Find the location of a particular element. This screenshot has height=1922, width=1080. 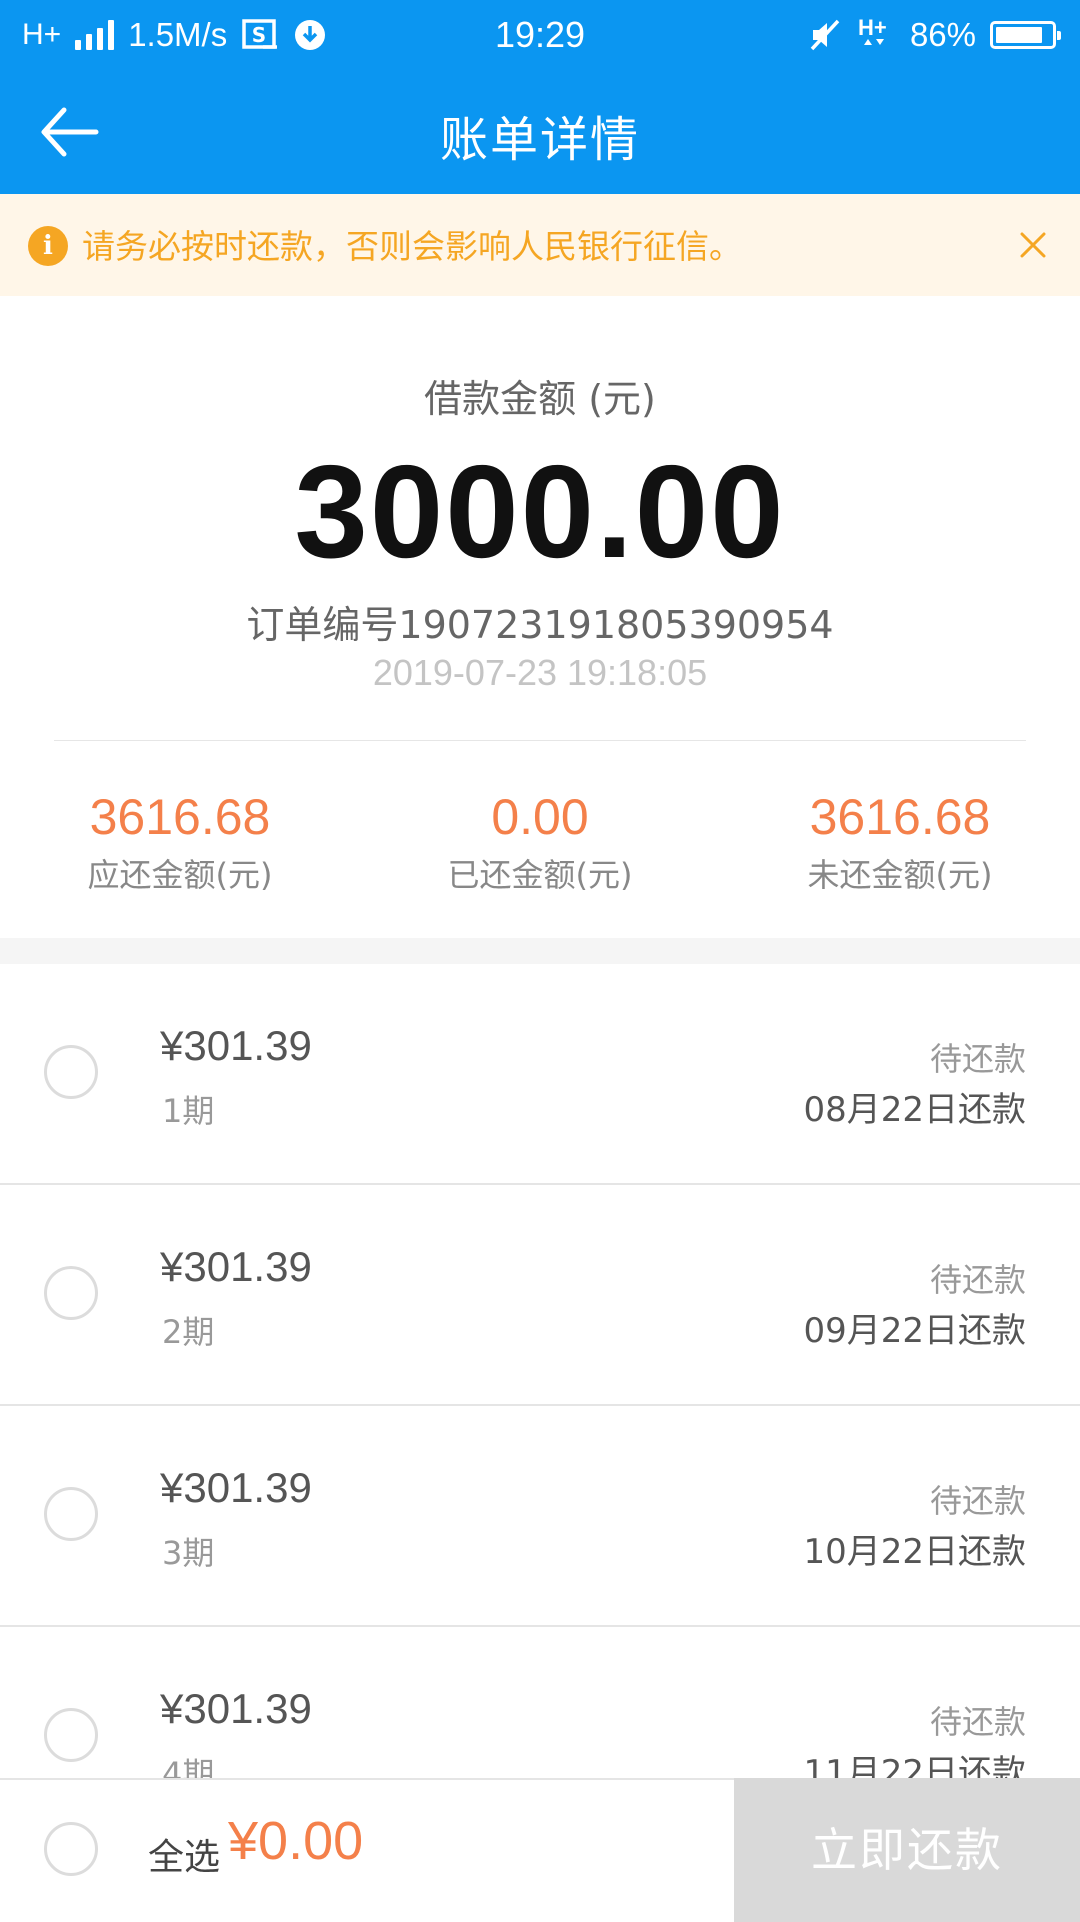

bottom-action-bar: 全选 ¥0.00 立即还款 is located at coordinates (540, 1850).